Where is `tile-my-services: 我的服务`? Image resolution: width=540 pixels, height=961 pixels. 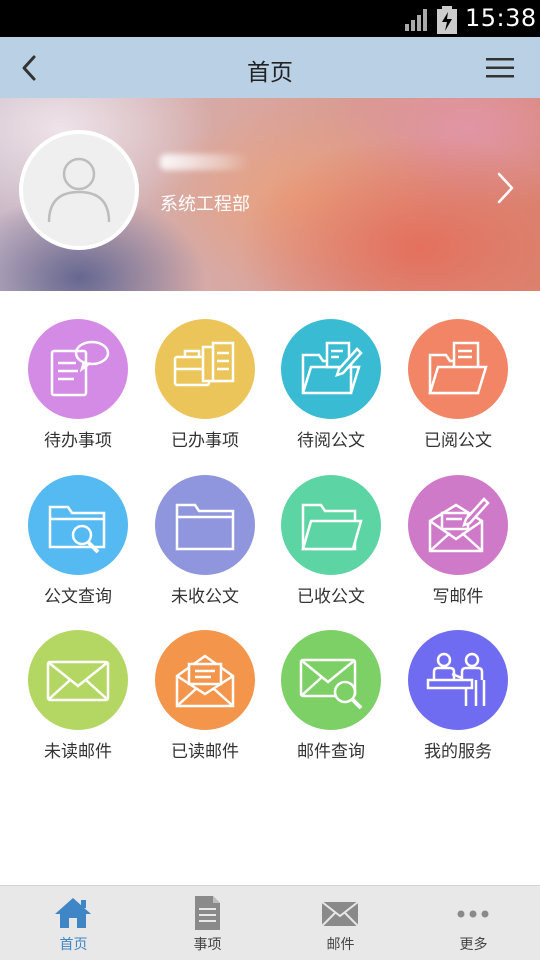 tile-my-services: 我的服务 is located at coordinates (458, 700).